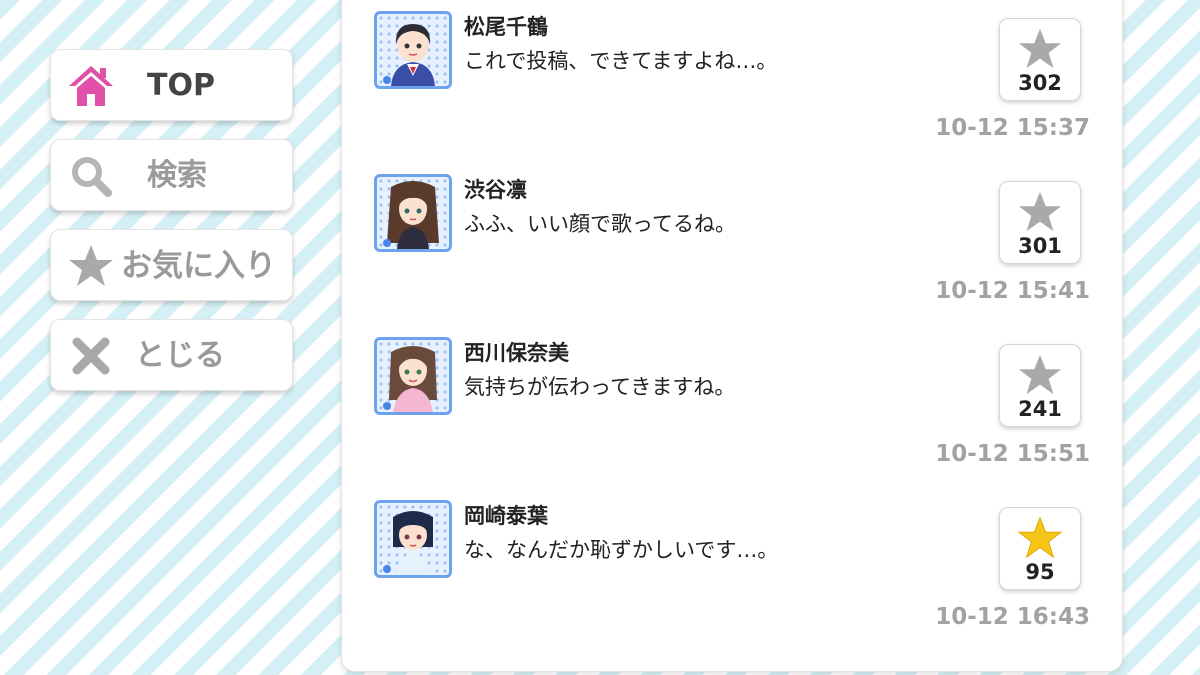  Describe the element at coordinates (180, 355) in the screenshot. I see `close-label: とじる` at that location.